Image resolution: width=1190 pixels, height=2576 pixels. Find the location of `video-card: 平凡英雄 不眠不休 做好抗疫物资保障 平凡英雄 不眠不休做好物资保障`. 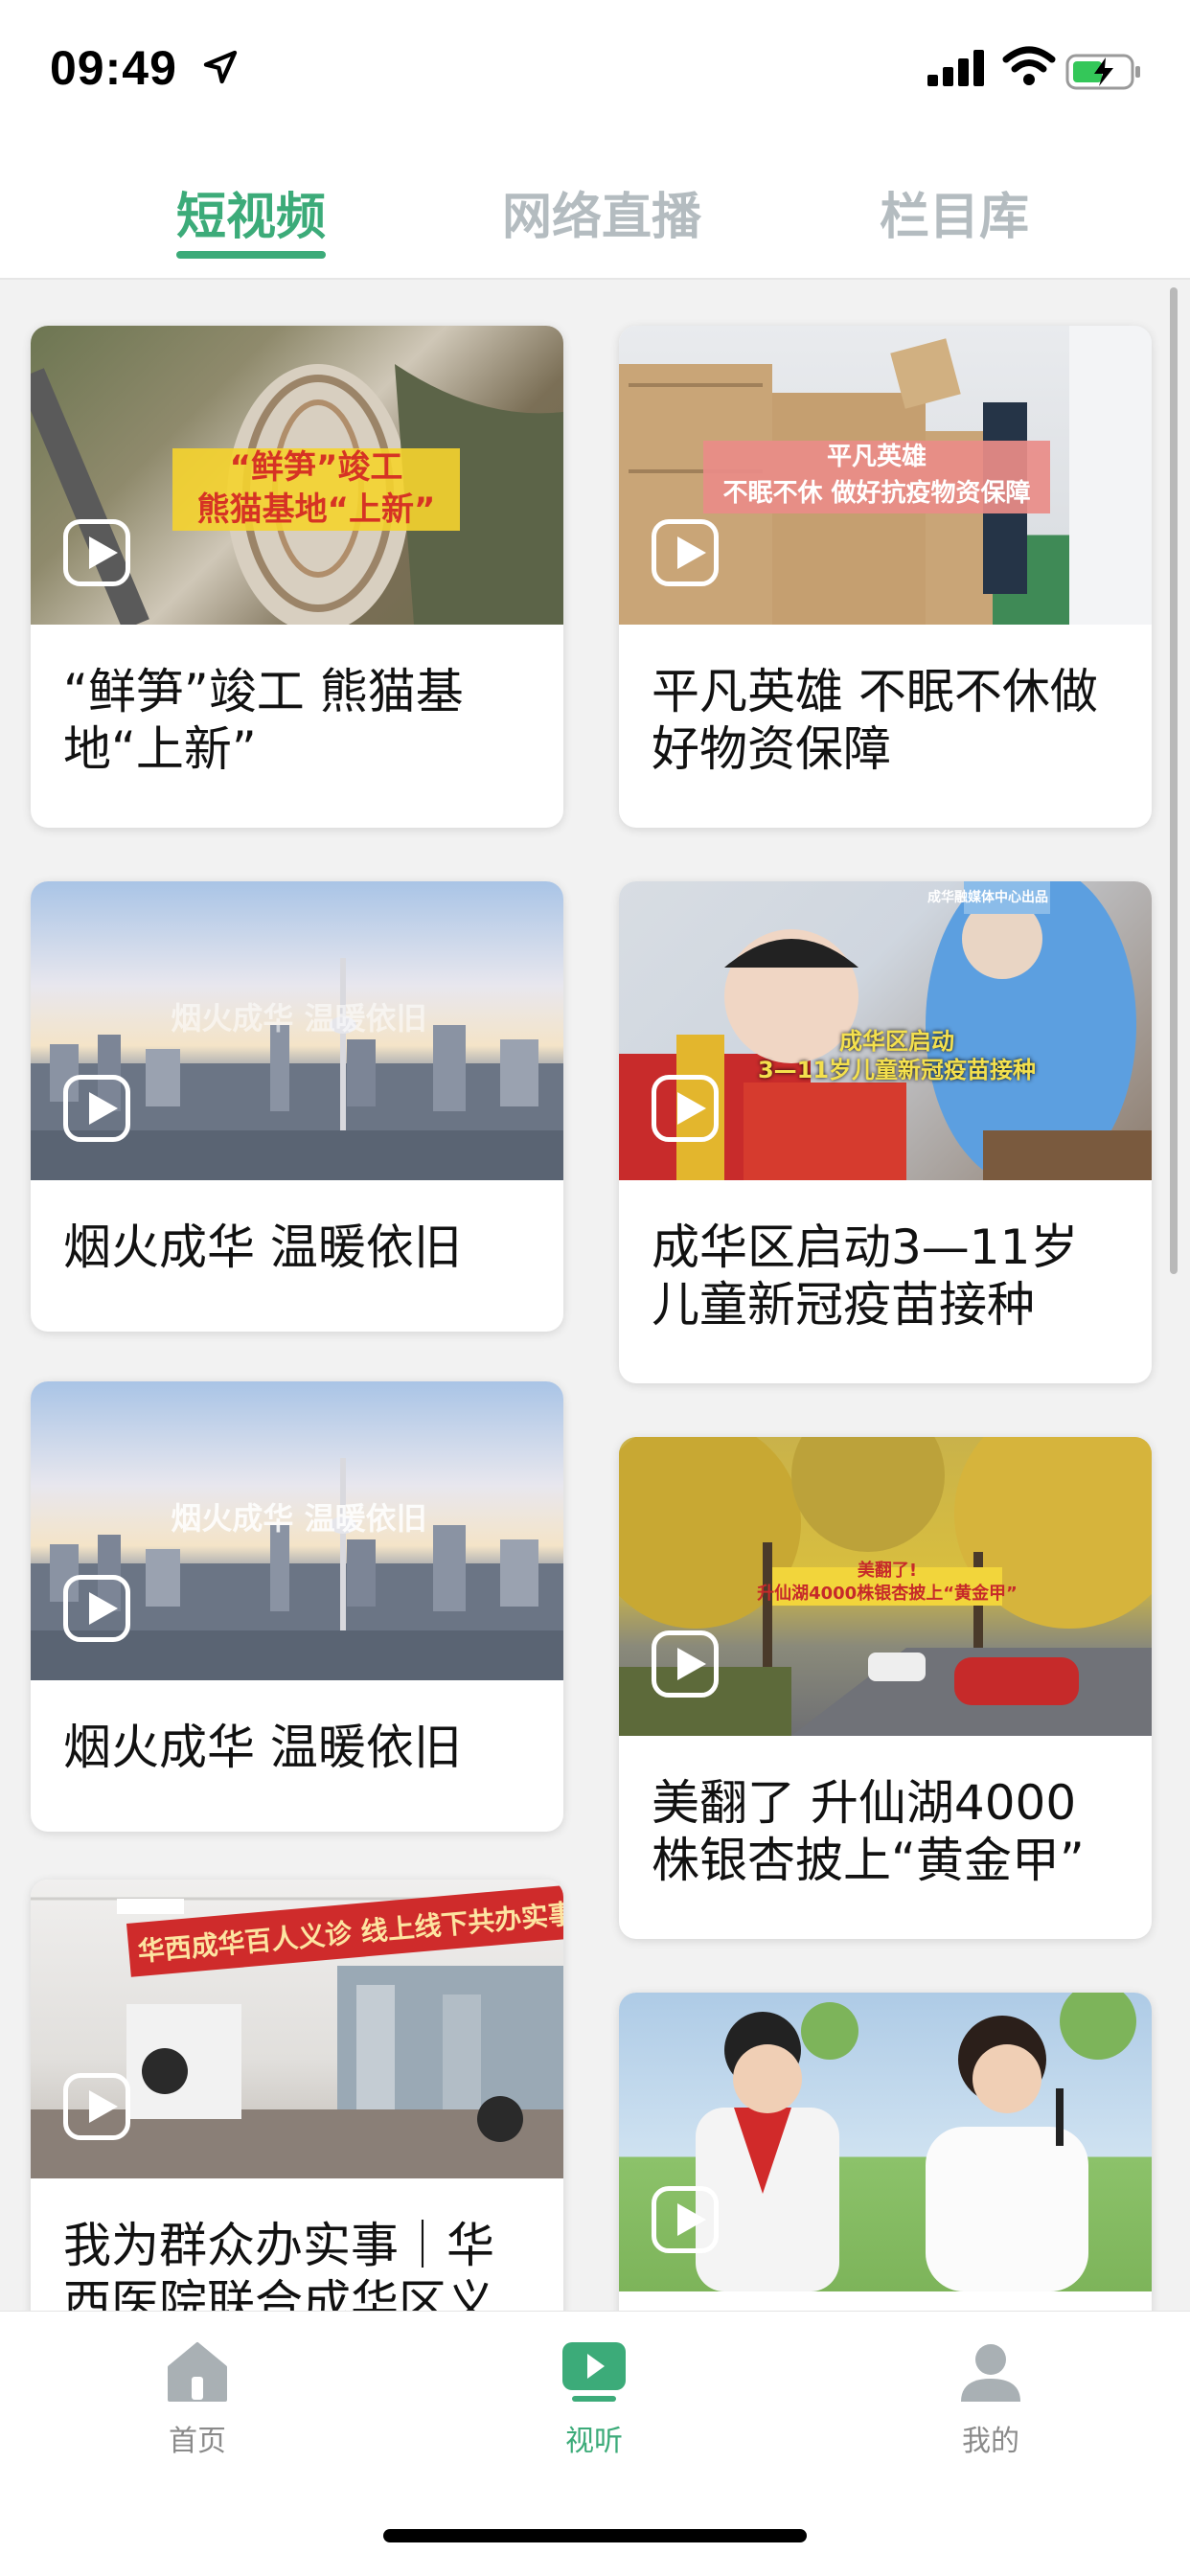

video-card: 平凡英雄 不眠不休 做好抗疫物资保障 平凡英雄 不眠不休做好物资保障 is located at coordinates (886, 577).